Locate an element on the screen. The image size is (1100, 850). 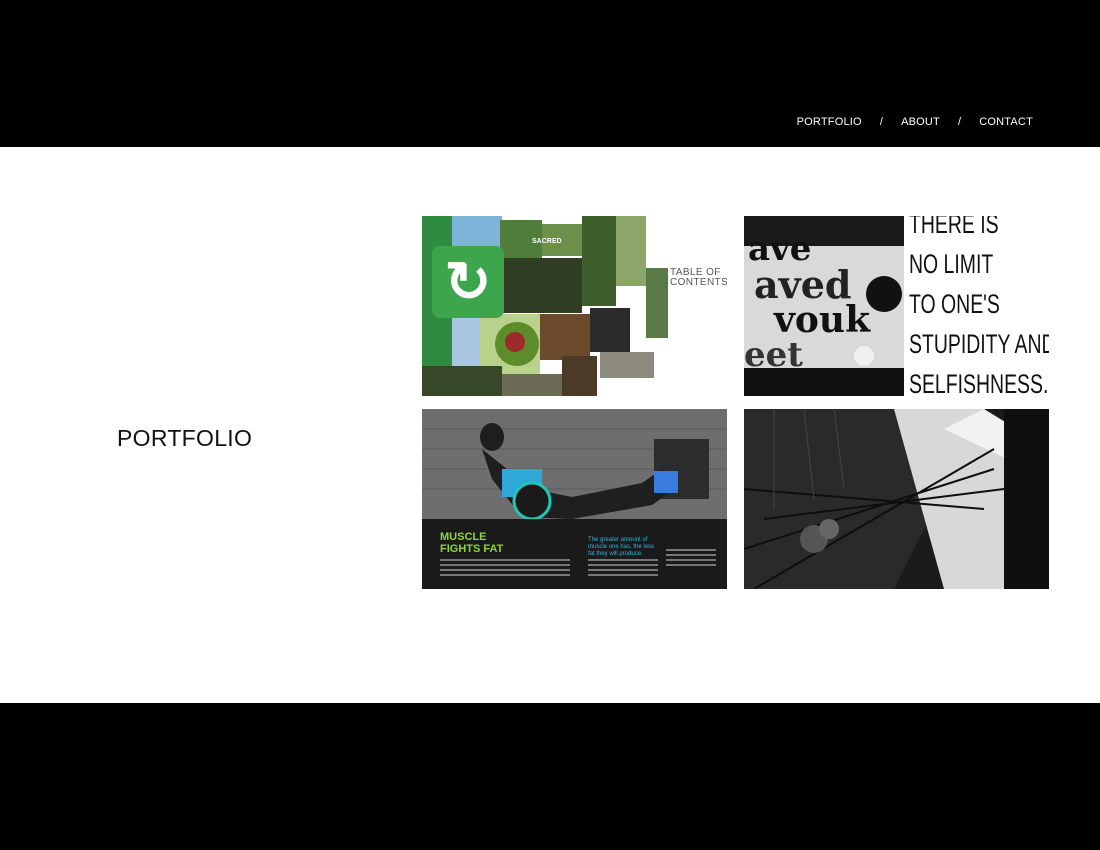
fitness-photo is located at coordinates (574, 499).